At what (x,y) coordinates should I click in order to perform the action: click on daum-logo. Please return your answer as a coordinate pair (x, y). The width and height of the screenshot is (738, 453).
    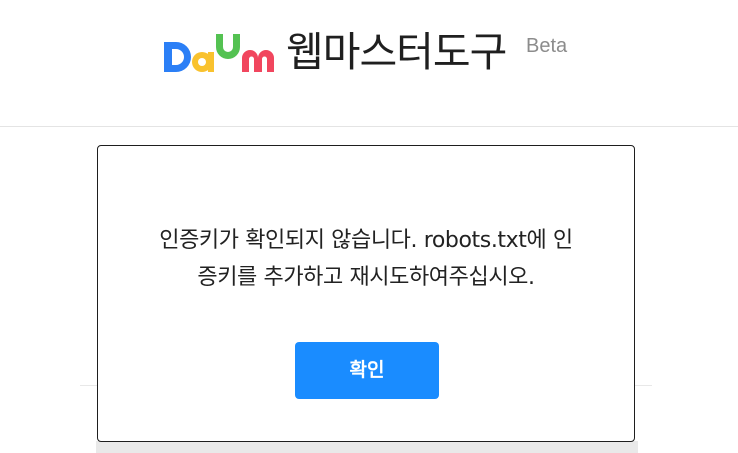
    Looking at the image, I should click on (220, 53).